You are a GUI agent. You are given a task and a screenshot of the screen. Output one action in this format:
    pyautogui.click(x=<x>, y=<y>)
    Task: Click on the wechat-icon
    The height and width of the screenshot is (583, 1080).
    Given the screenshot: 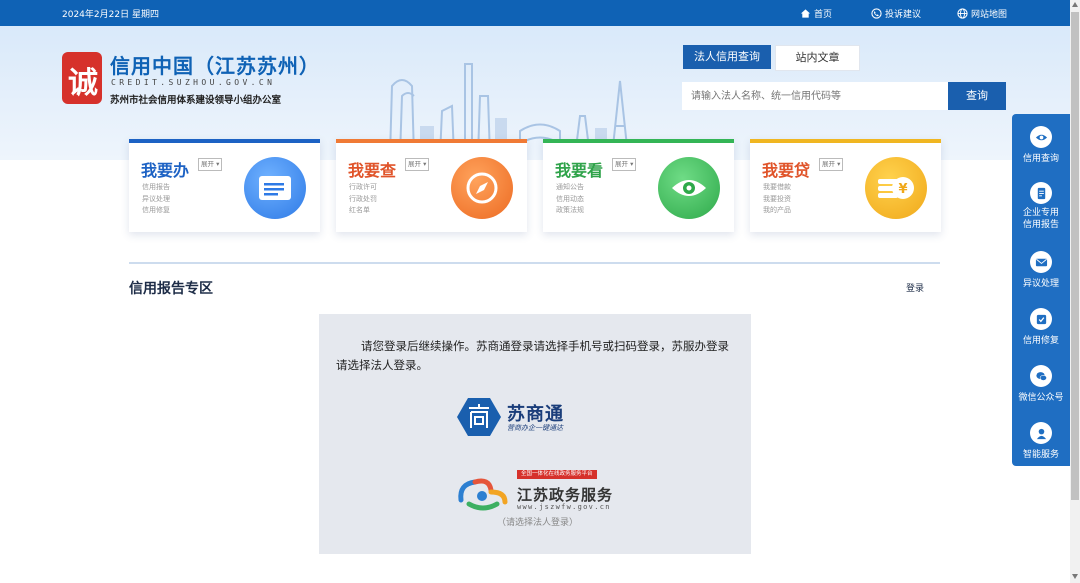 What is the action you would take?
    pyautogui.click(x=1041, y=376)
    